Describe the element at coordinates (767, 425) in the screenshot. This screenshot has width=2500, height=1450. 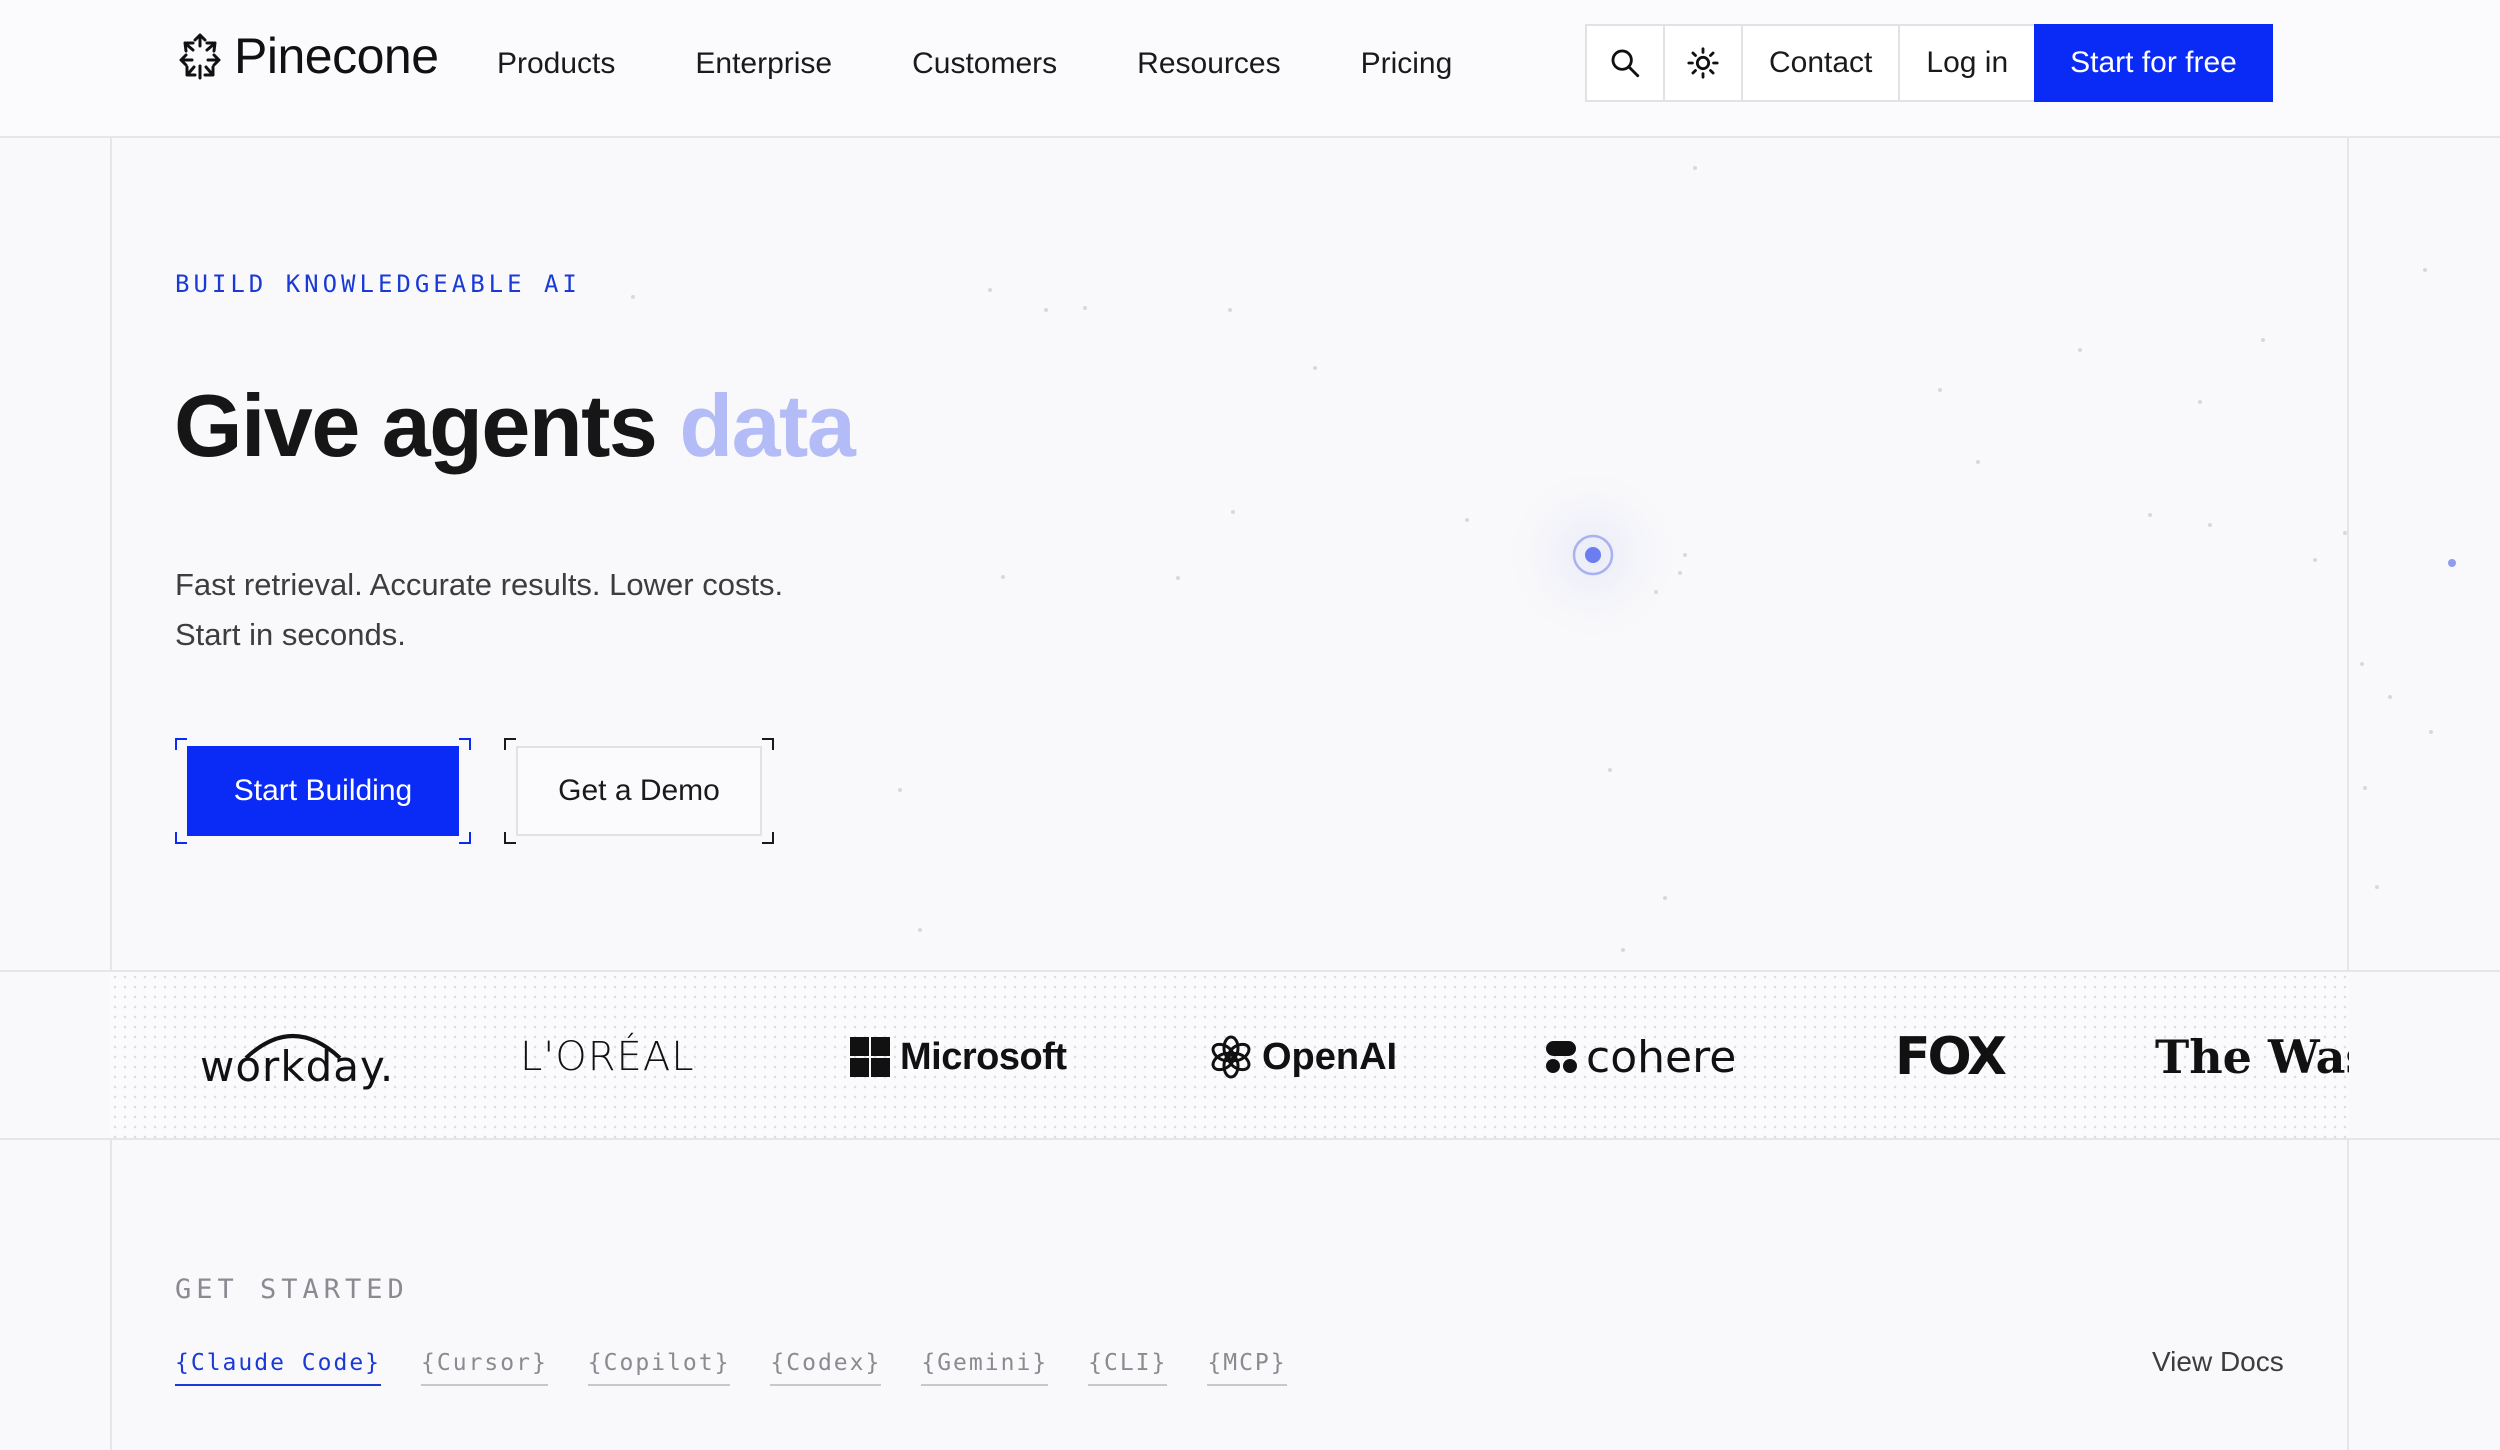
I see `hero-title-accent: data` at that location.